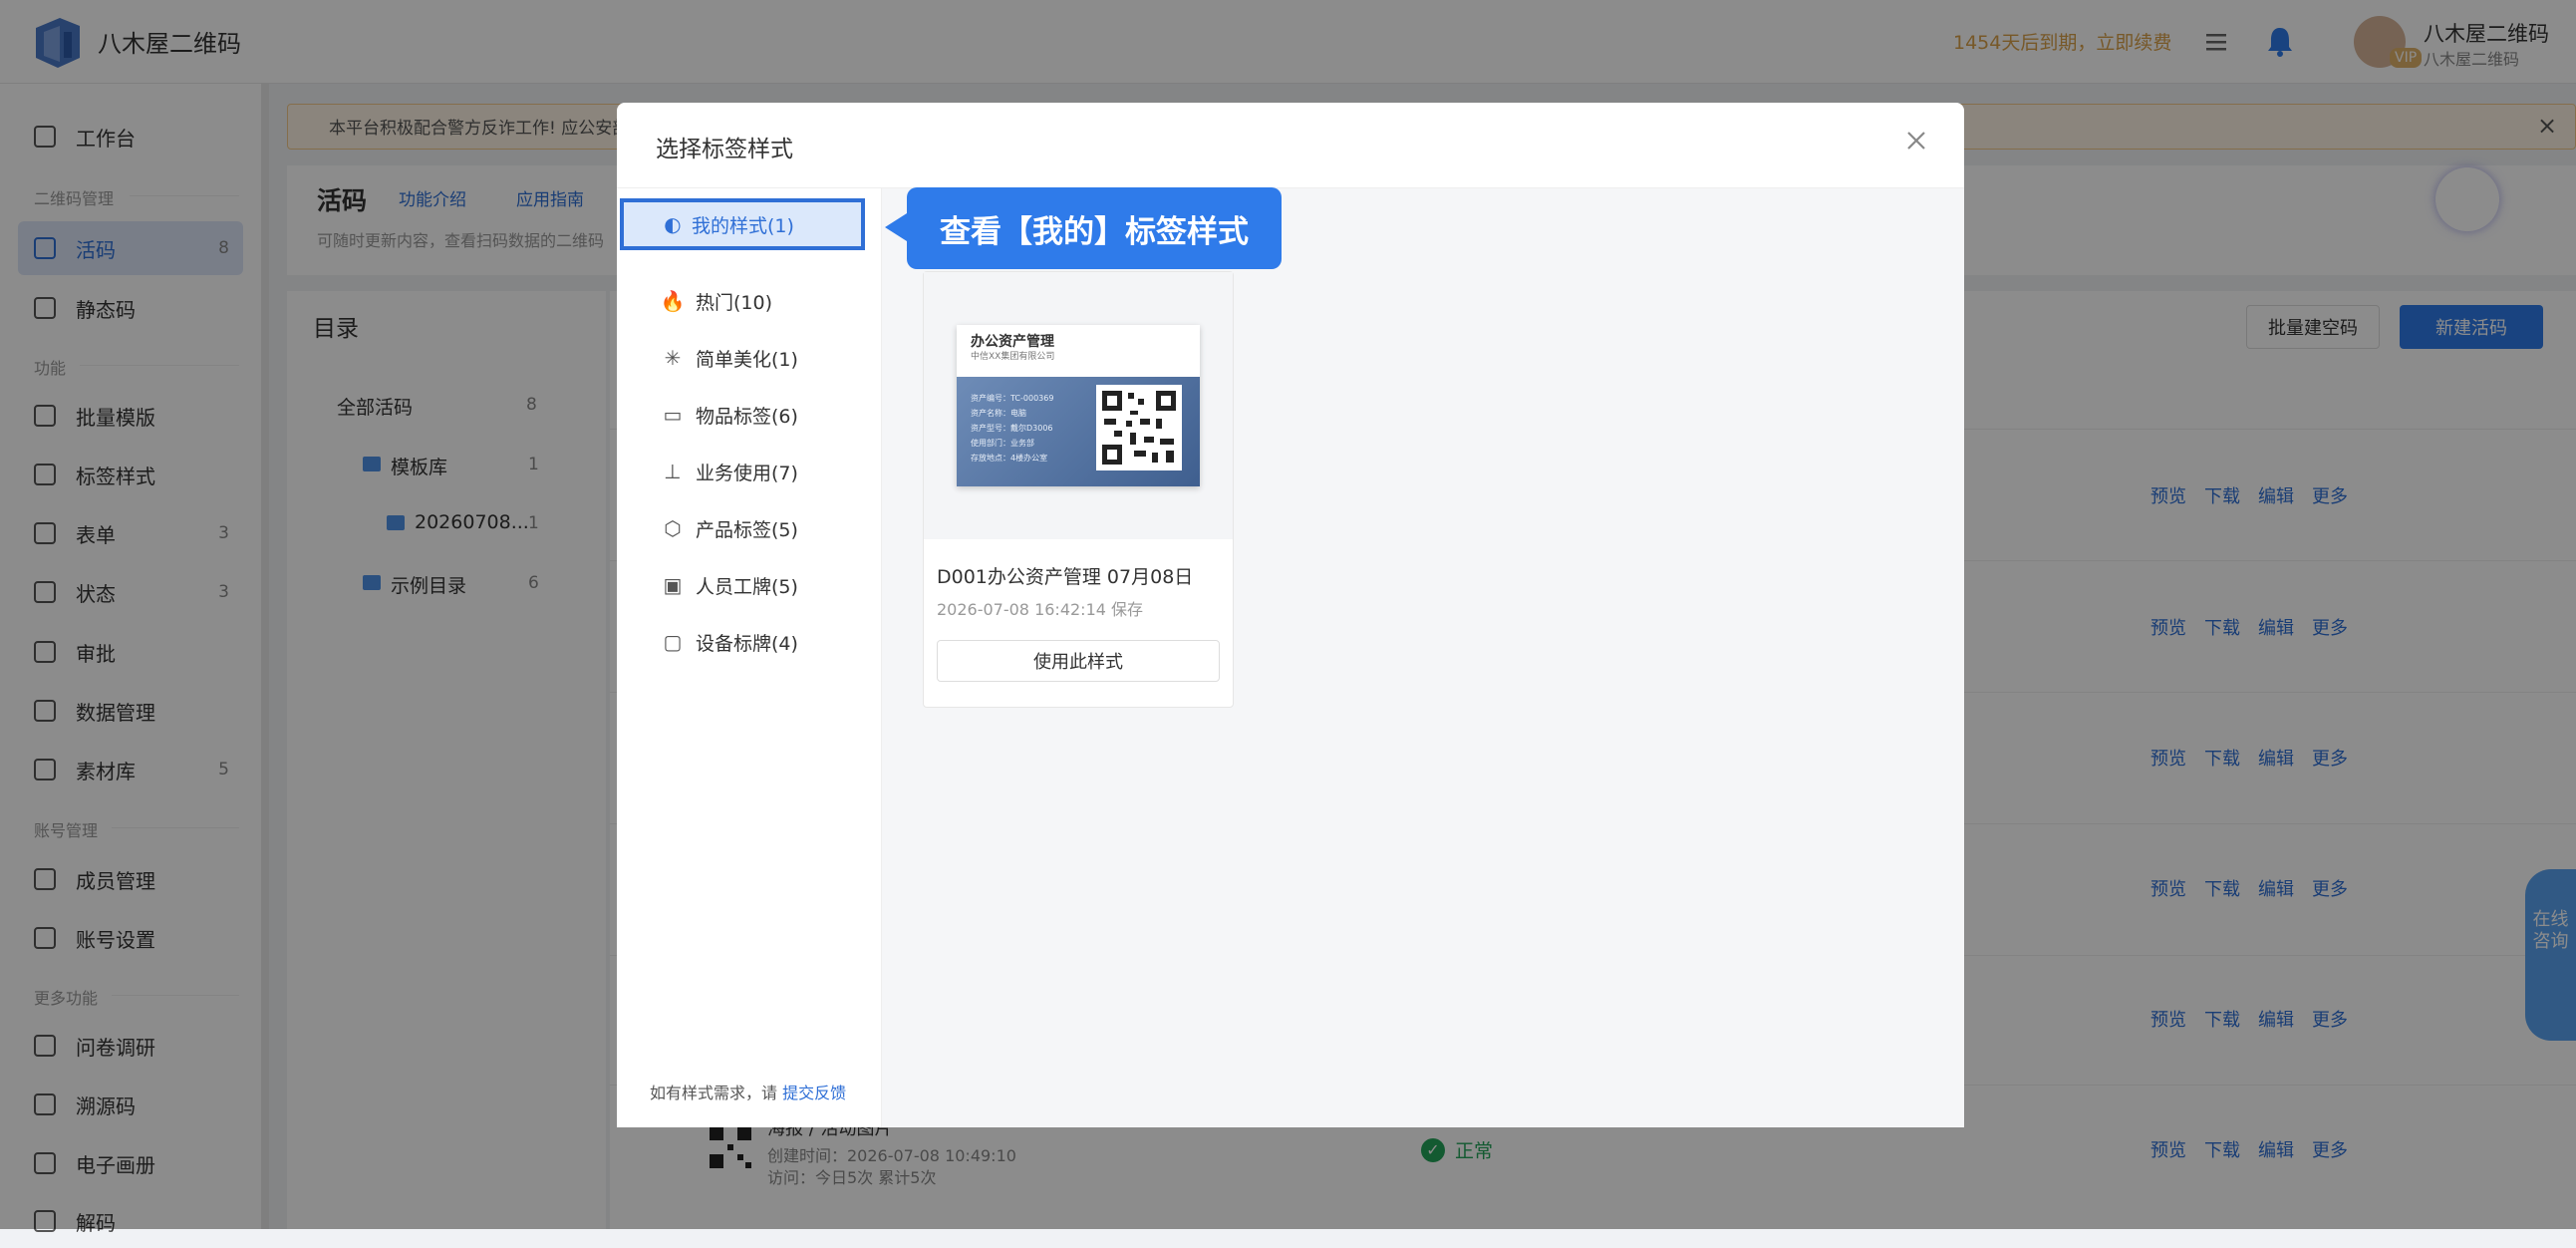  What do you see at coordinates (748, 1093) in the screenshot?
I see `feedback-text: 如有样式需求，请 提交反馈` at bounding box center [748, 1093].